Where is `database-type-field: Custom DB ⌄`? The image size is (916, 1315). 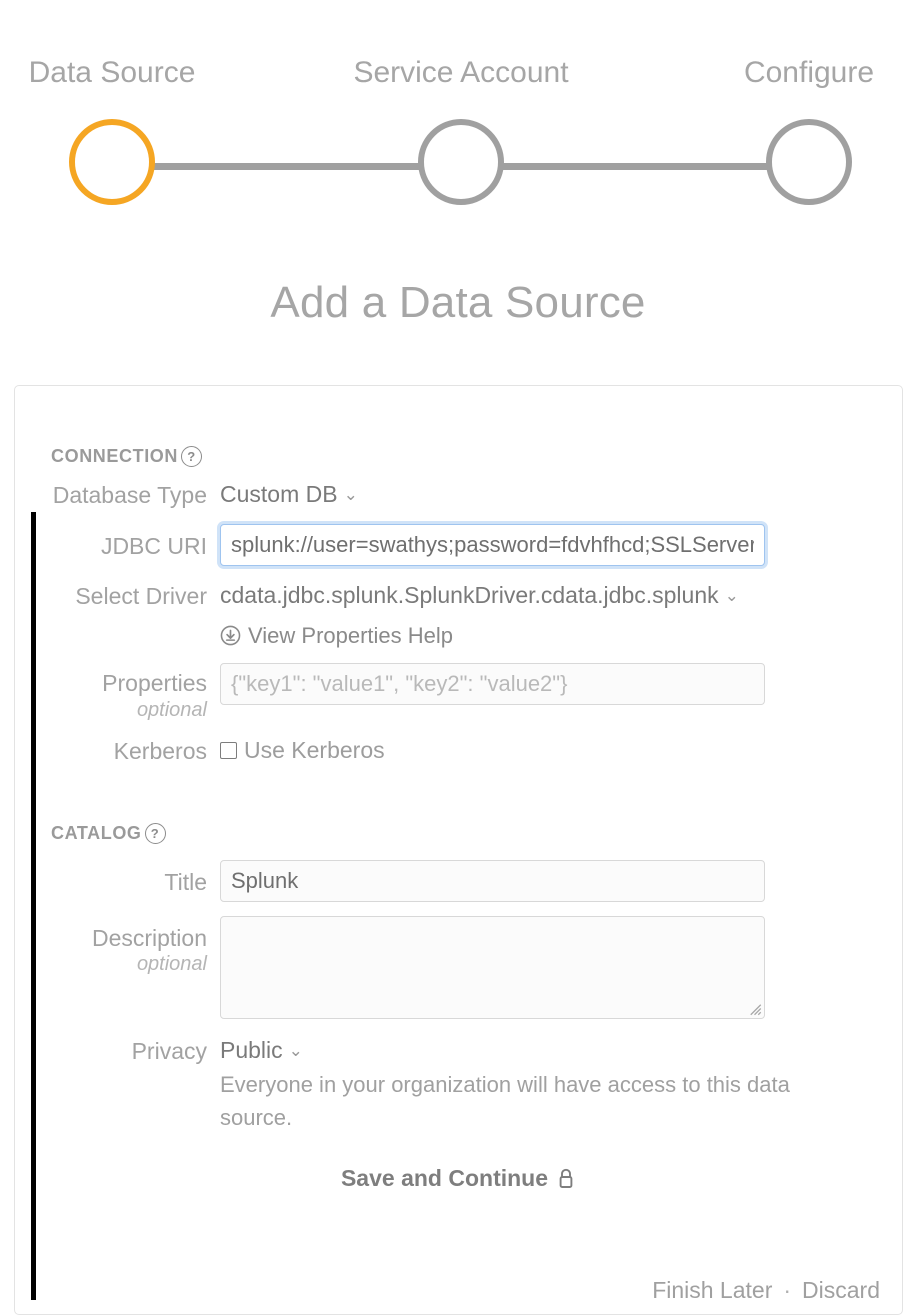
database-type-field: Custom DB ⌄ is located at coordinates (561, 494).